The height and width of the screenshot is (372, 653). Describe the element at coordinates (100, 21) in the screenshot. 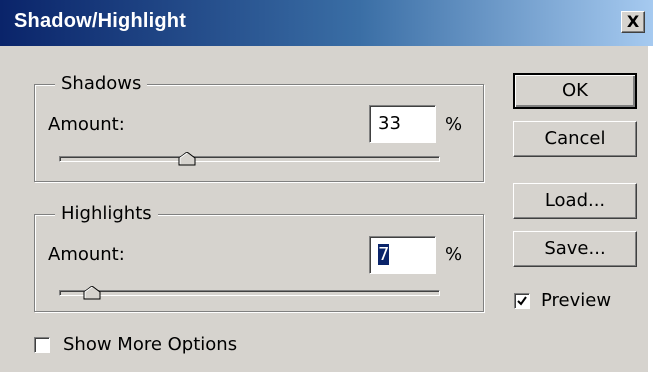

I see `window-title: Shadow/Highlight` at that location.